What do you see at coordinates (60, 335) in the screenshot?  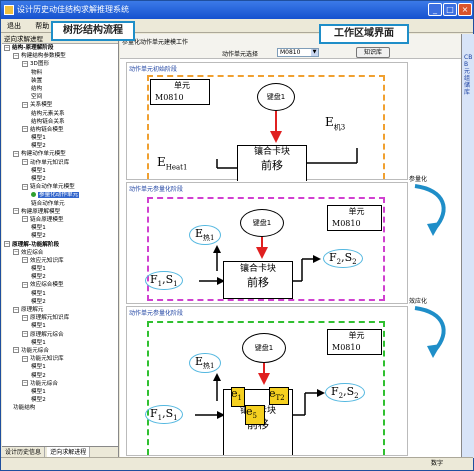 I see `tree-node: − 原理解元综合` at bounding box center [60, 335].